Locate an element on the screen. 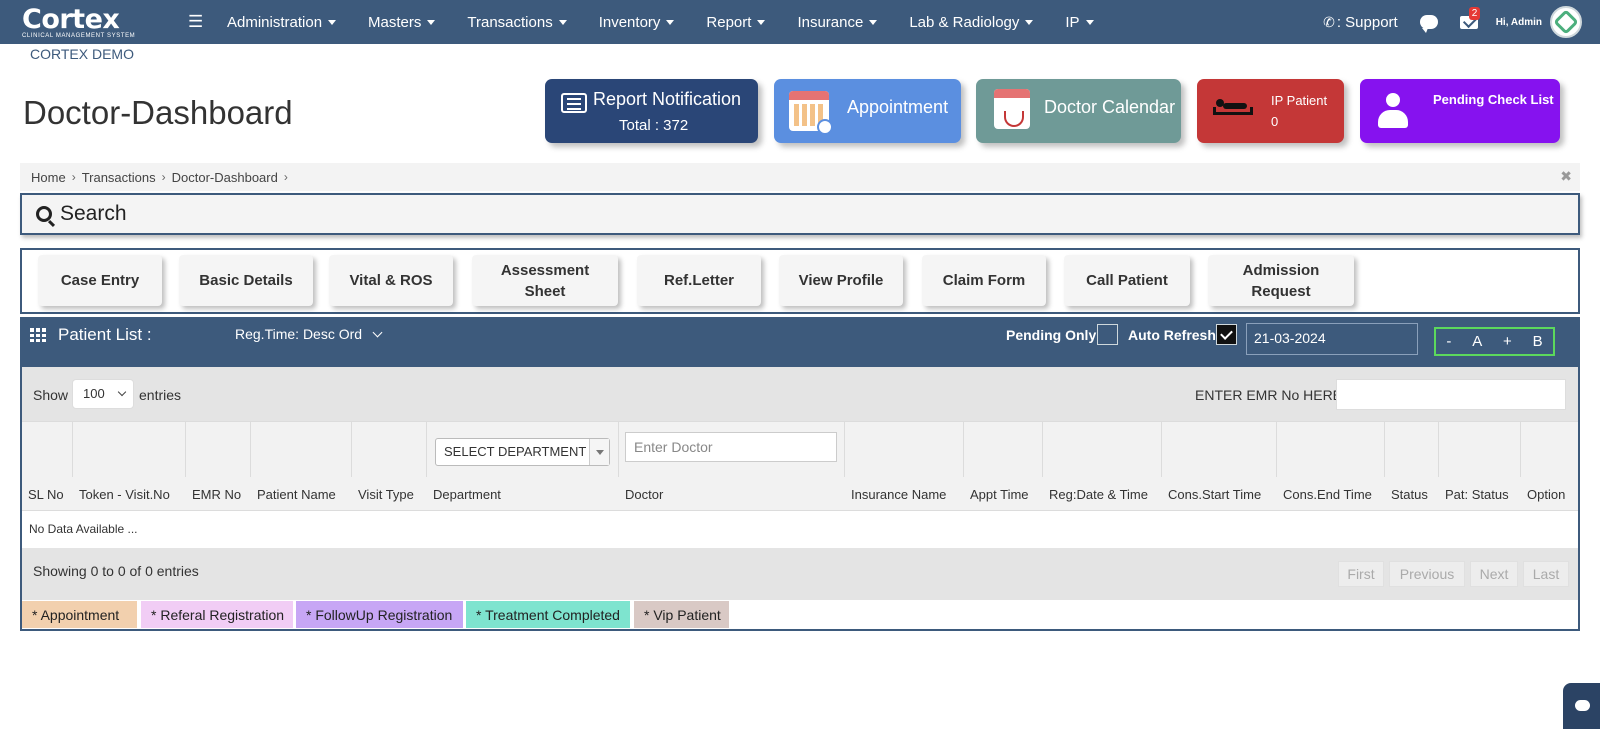 This screenshot has width=1600, height=729. report-total: Total : 372 is located at coordinates (654, 125).